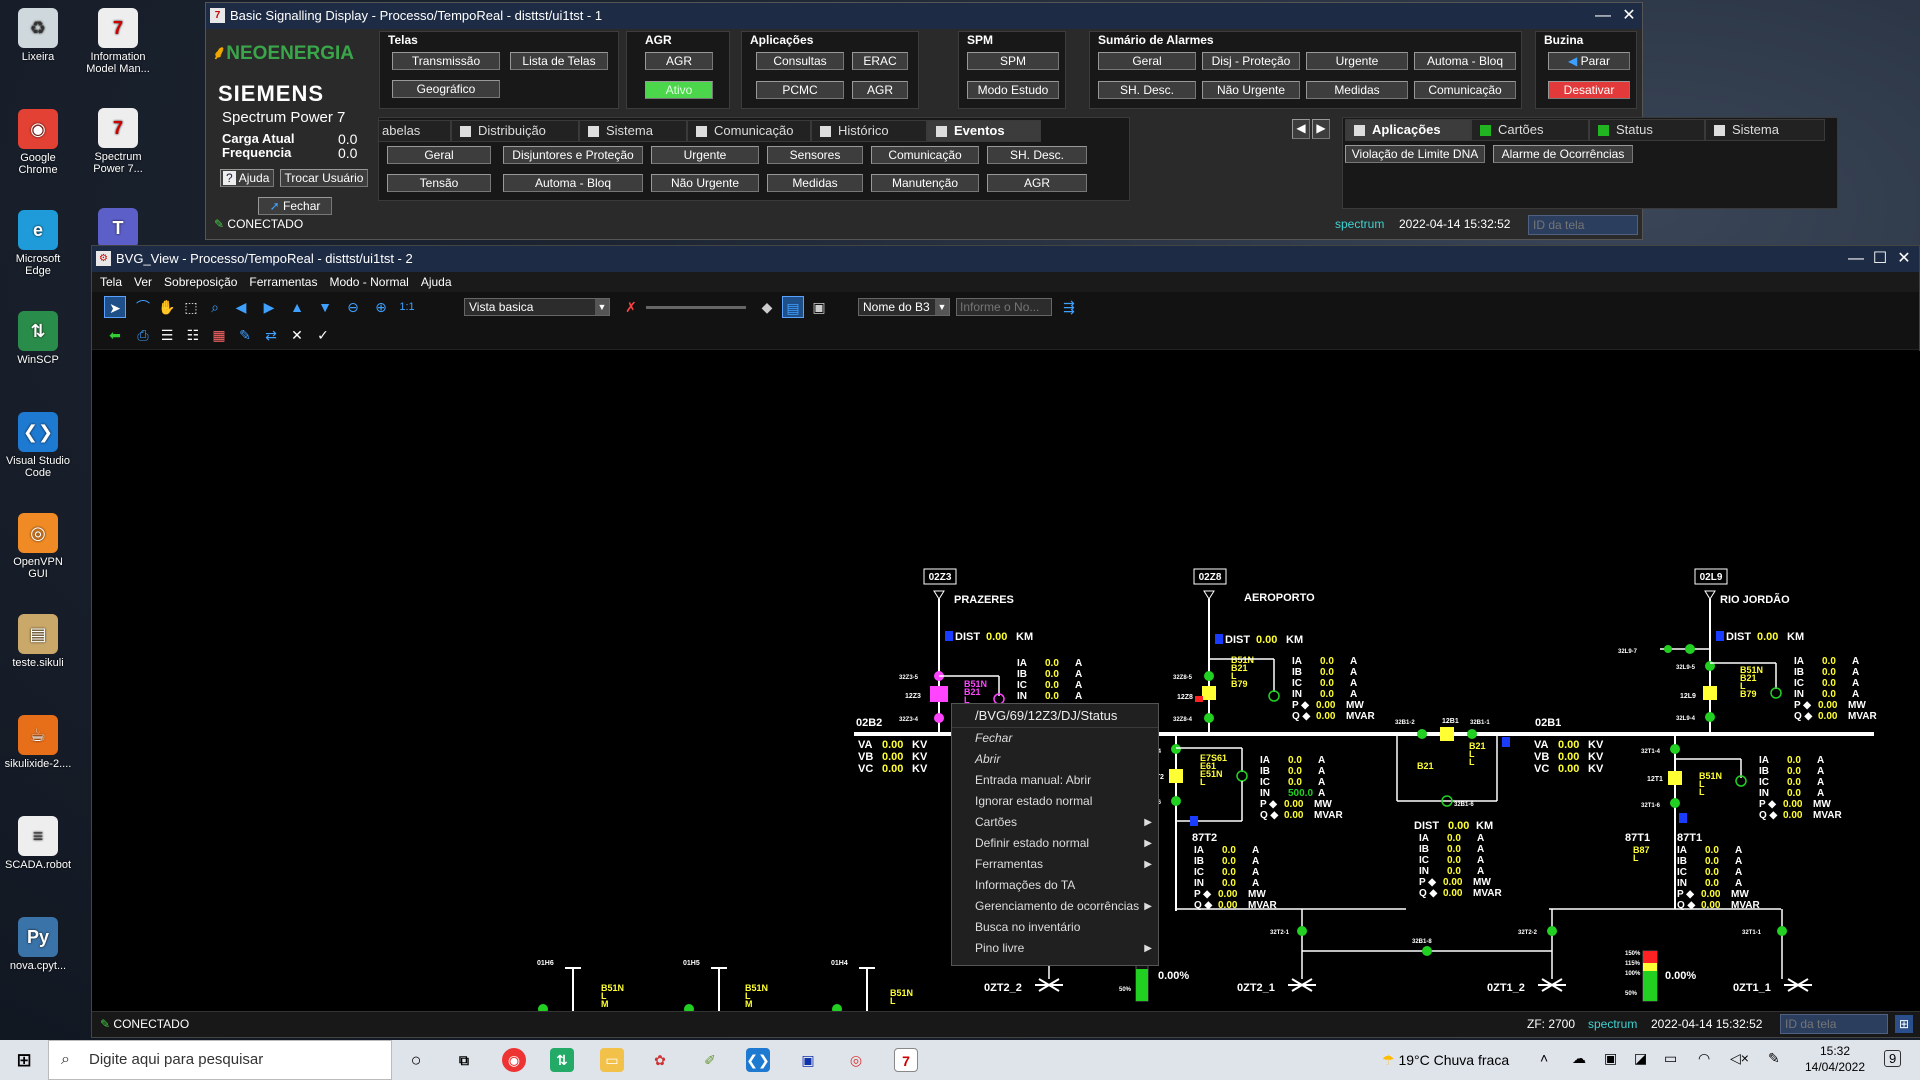 The width and height of the screenshot is (1920, 1080). What do you see at coordinates (1880, 259) in the screenshot?
I see `maximize-icon: ☐` at bounding box center [1880, 259].